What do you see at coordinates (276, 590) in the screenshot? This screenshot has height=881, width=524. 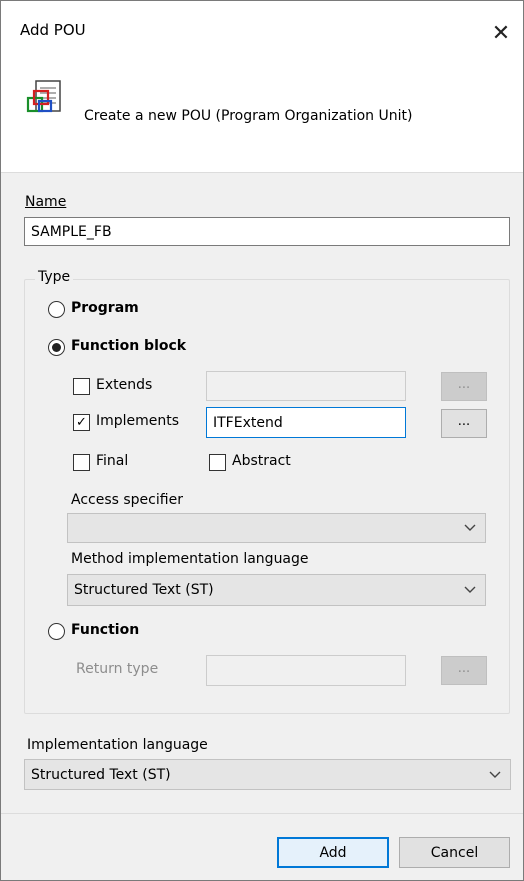 I see `method-lang-dropdown: Structured Text (ST)` at bounding box center [276, 590].